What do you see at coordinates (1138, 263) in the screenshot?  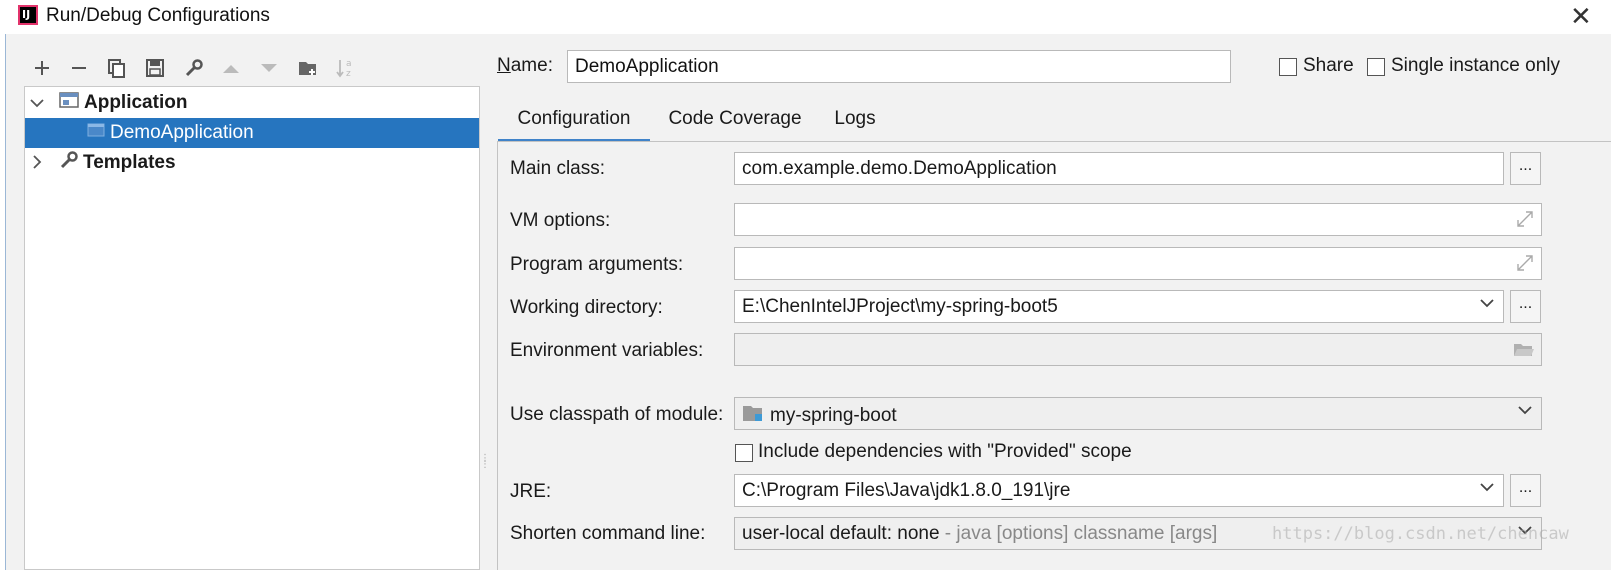 I see `program-arguments-field` at bounding box center [1138, 263].